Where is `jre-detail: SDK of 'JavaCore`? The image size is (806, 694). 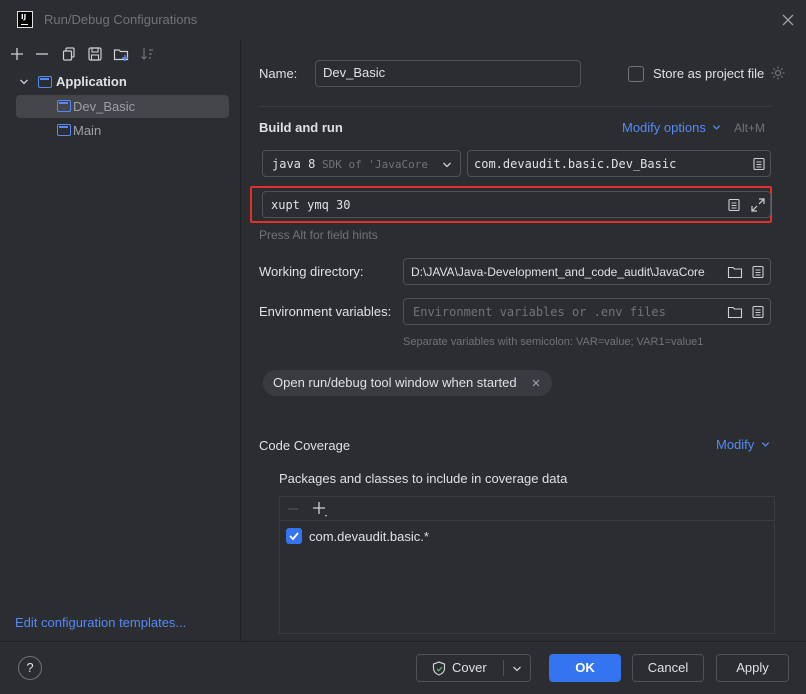
jre-detail: SDK of 'JavaCore is located at coordinates (375, 164).